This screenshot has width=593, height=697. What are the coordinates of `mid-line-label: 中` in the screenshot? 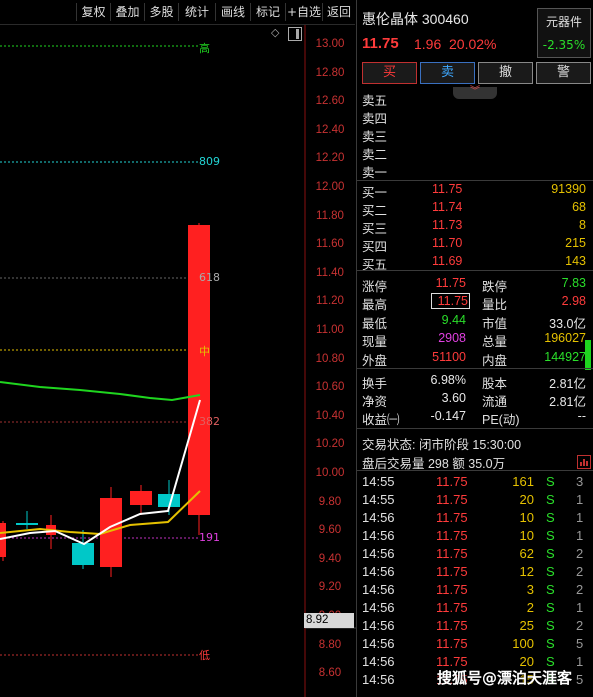 It's located at (204, 351).